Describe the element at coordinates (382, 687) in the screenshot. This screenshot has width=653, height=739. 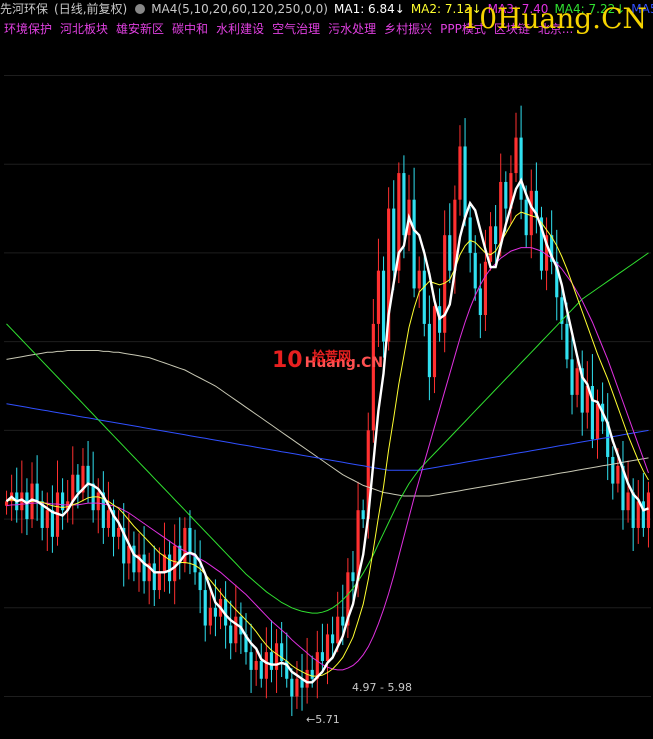
I see `range-annotation: 4.97 - 5.98` at that location.